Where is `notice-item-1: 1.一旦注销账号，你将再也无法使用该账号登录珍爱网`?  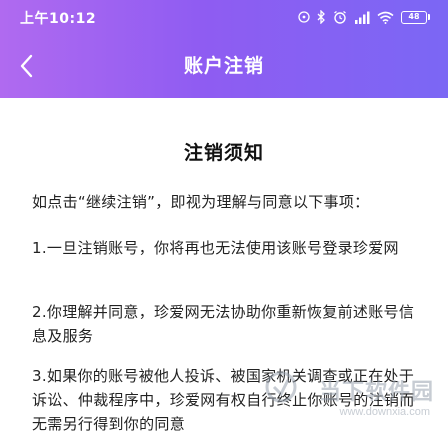 notice-item-1: 1.一旦注销账号，你将再也无法使用该账号登录珍爱网 is located at coordinates (215, 248).